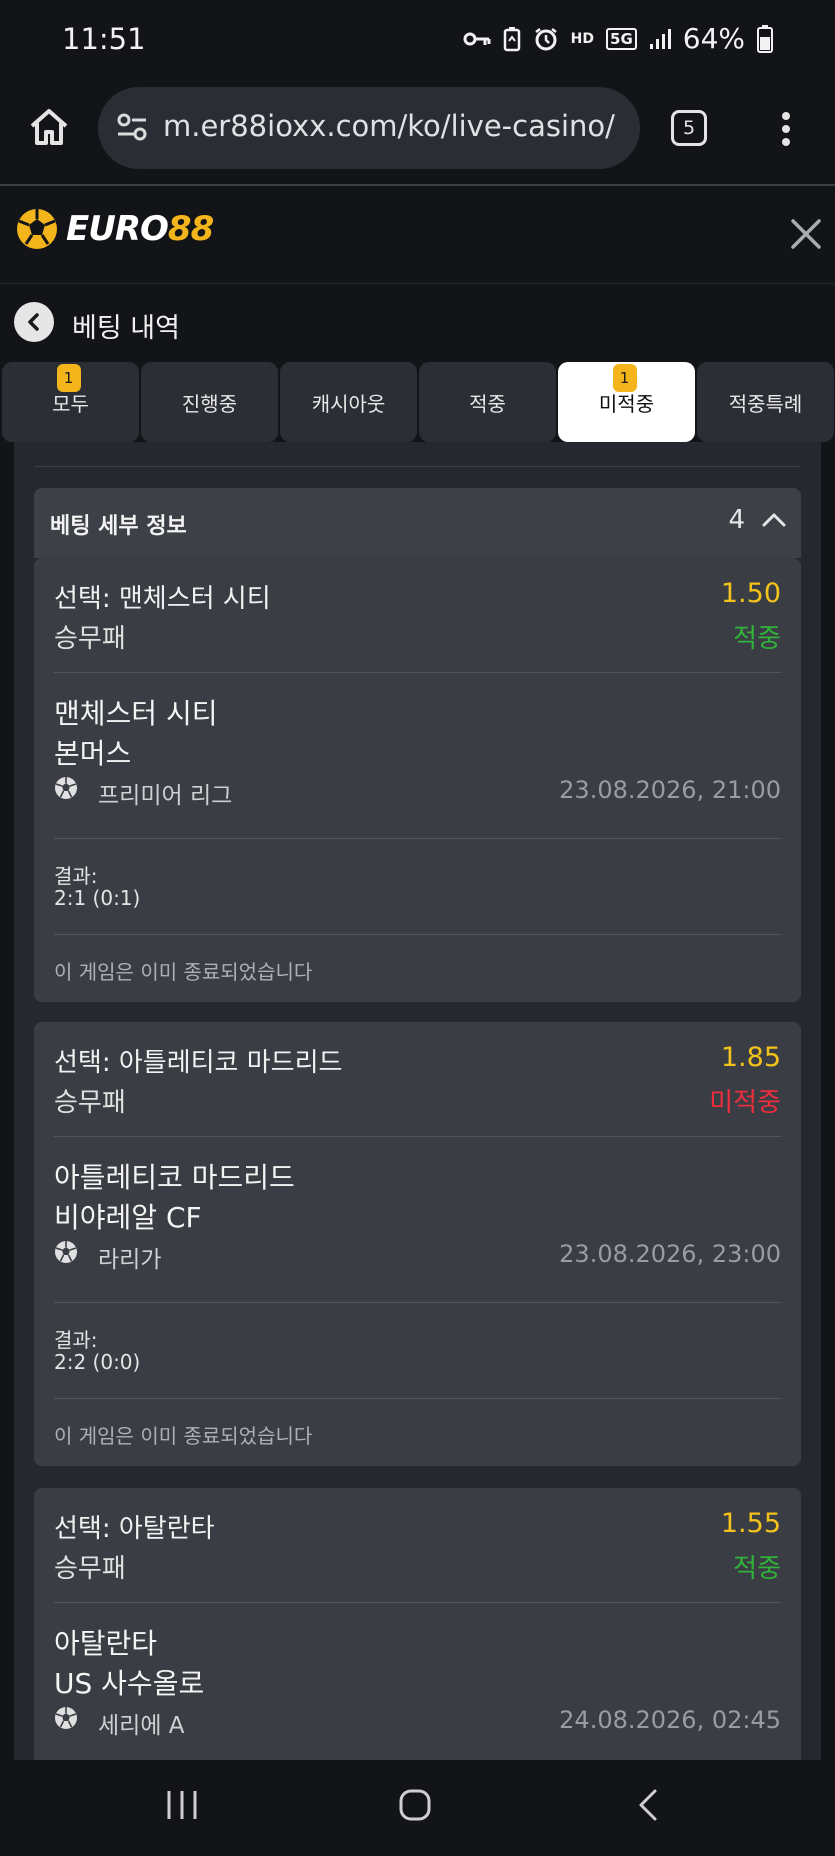 The image size is (835, 1856). Describe the element at coordinates (765, 38) in the screenshot. I see `battery-icon` at that location.